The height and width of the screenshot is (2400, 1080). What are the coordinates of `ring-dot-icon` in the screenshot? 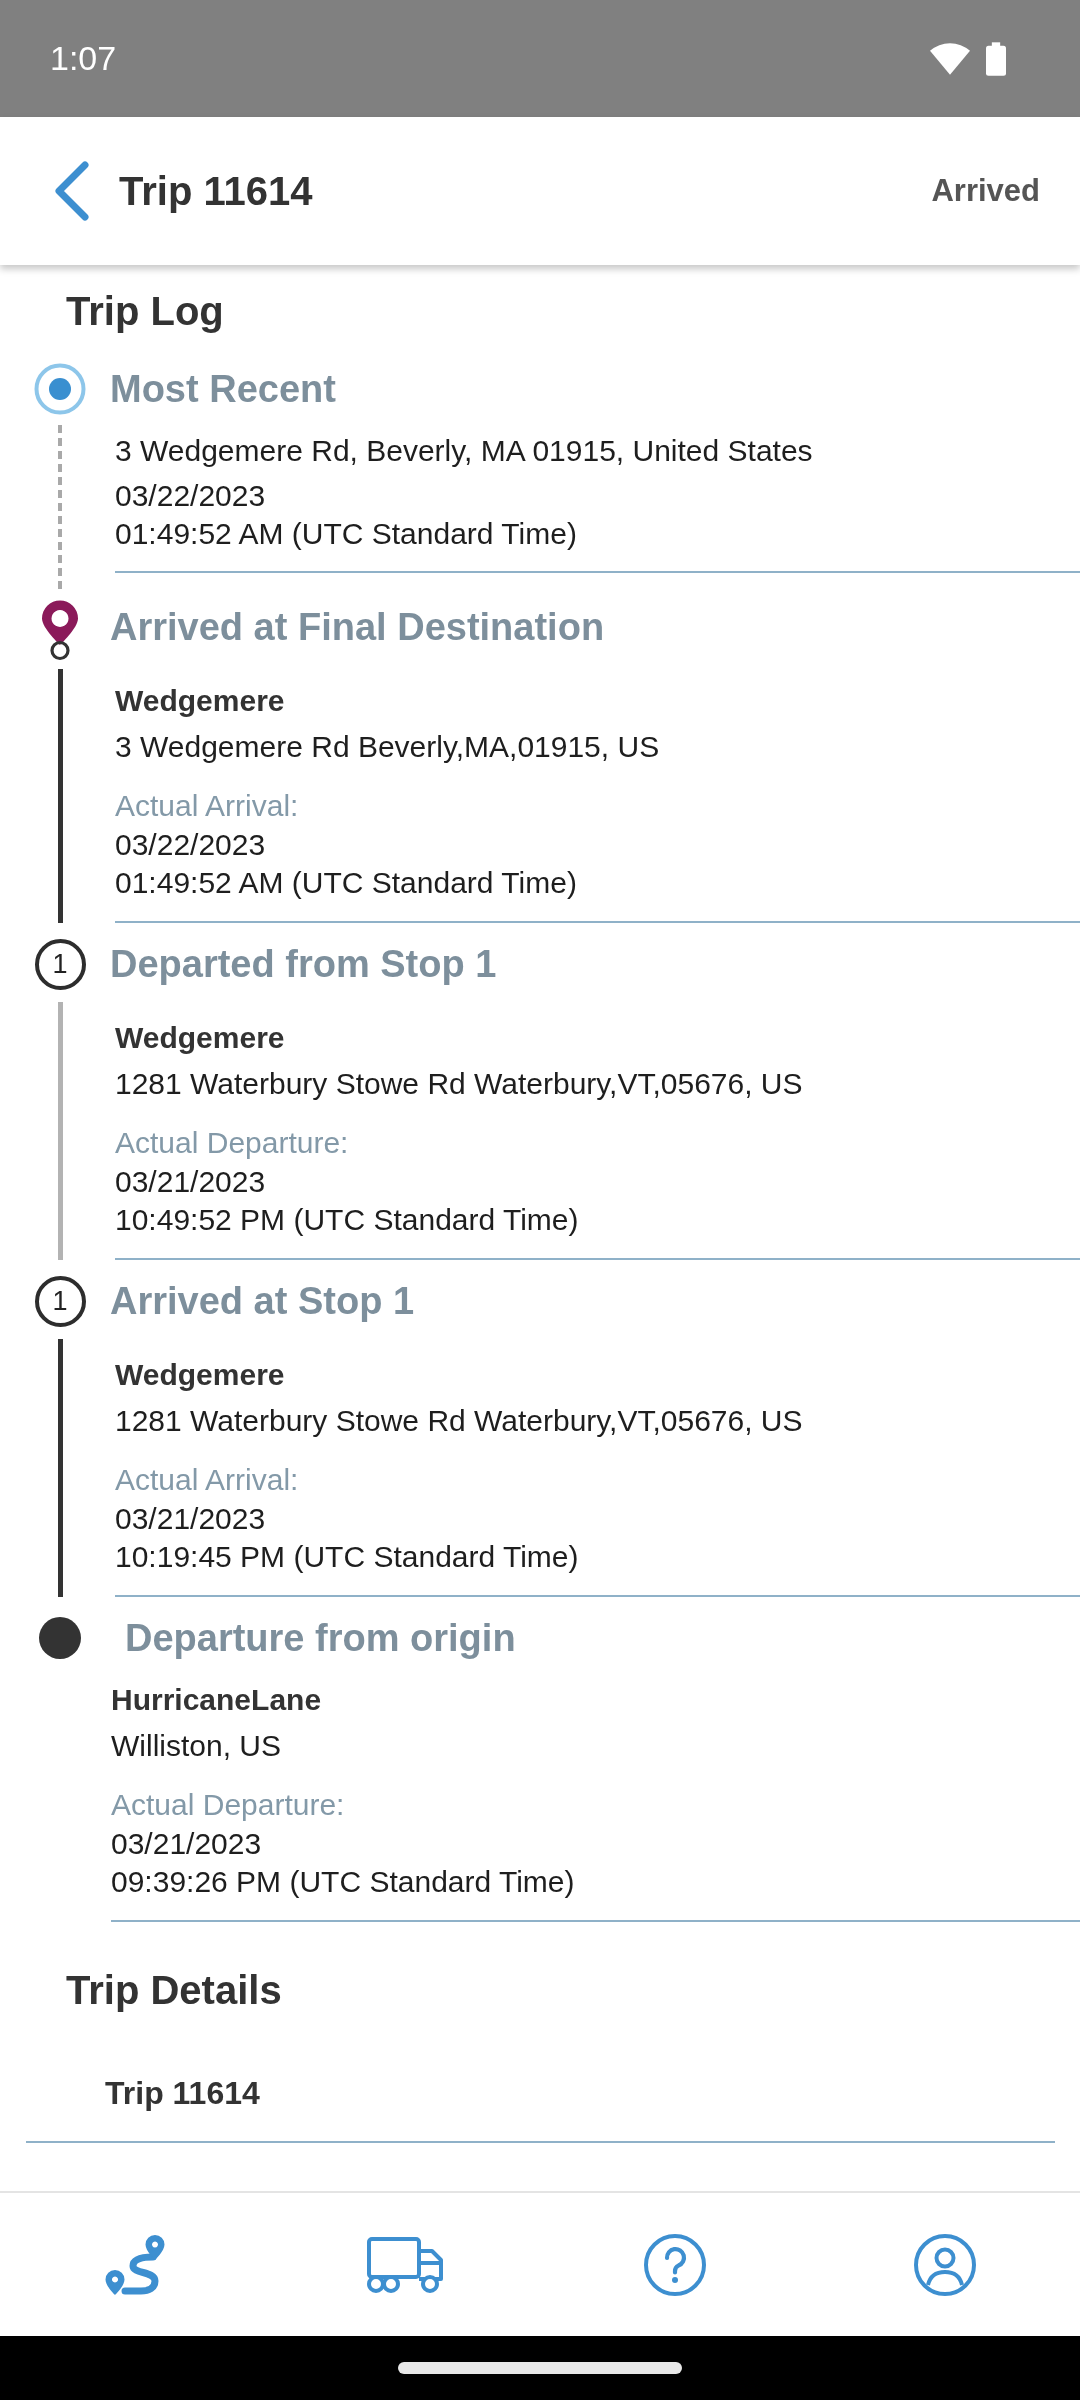 It's located at (60, 389).